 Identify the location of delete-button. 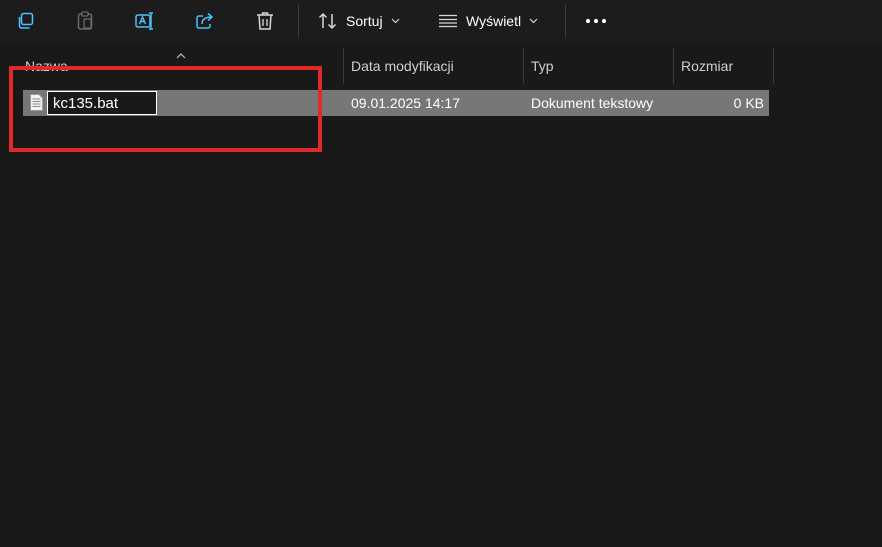
(265, 21).